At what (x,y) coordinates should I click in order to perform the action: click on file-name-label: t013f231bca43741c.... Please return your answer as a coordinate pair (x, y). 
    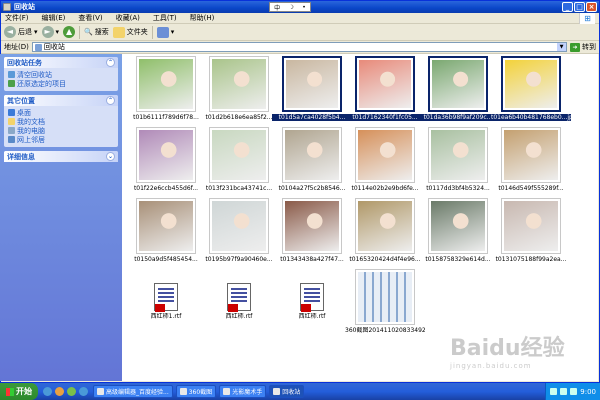
    Looking at the image, I should click on (239, 188).